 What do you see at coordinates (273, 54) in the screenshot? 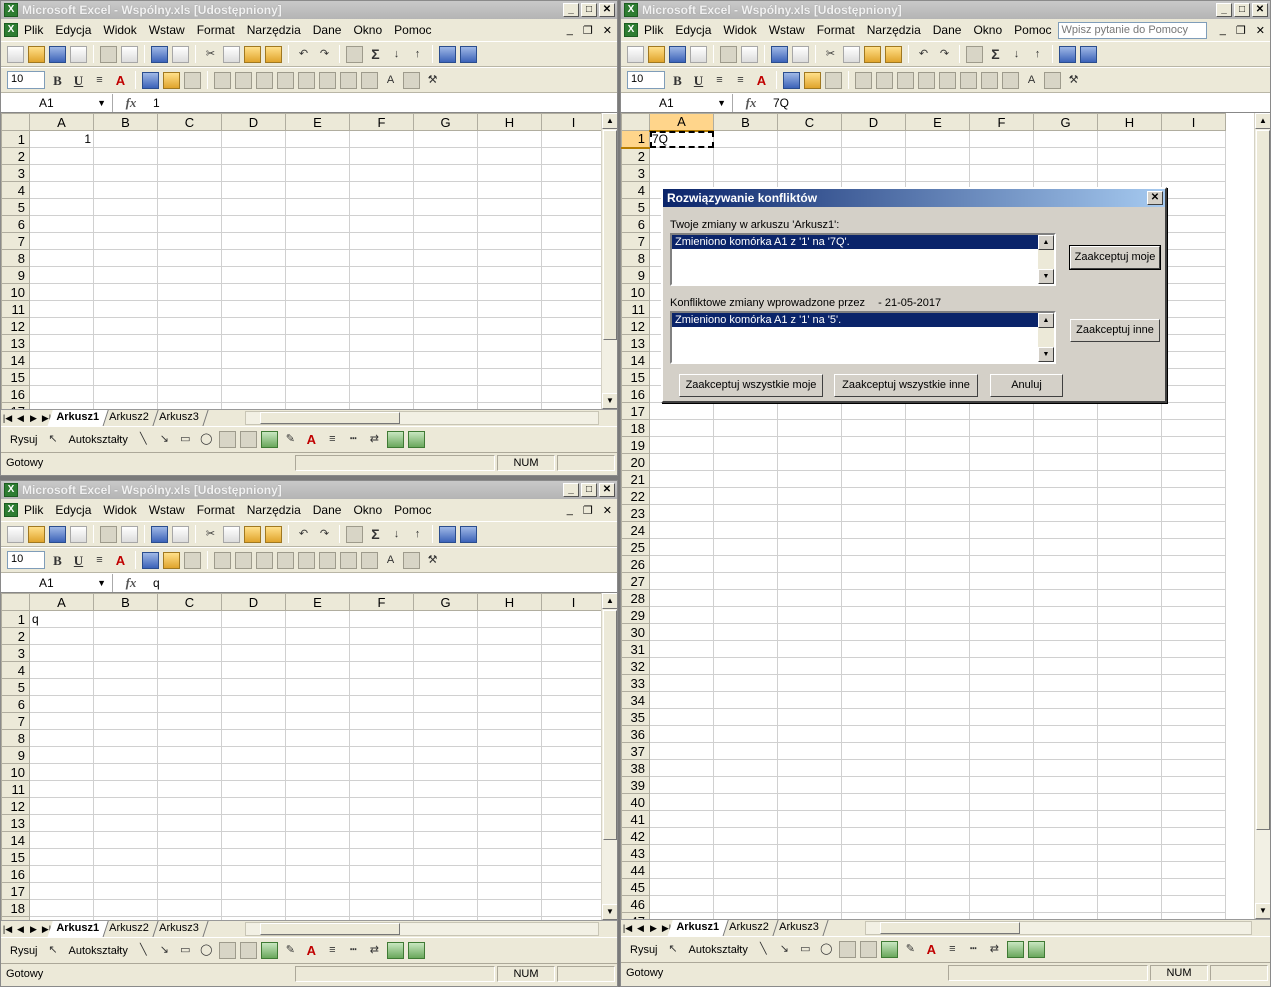
I see `format-painter-icon` at bounding box center [273, 54].